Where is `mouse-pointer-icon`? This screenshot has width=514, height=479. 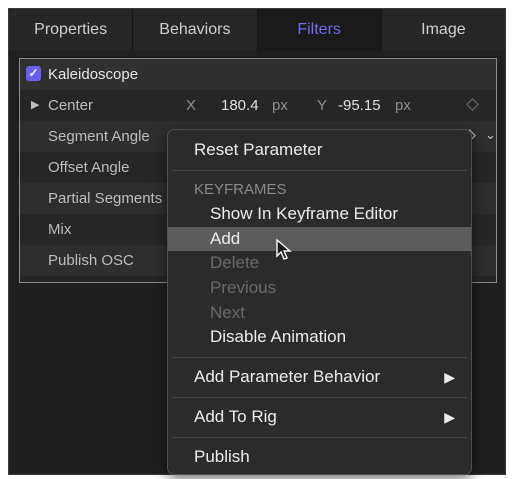 mouse-pointer-icon is located at coordinates (284, 249).